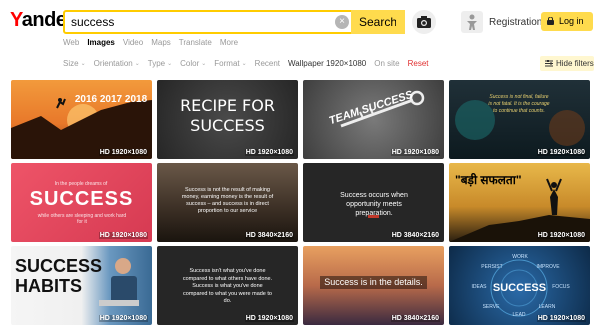 This screenshot has height=329, width=600. Describe the element at coordinates (71, 63) in the screenshot. I see `filter-label: Size` at that location.